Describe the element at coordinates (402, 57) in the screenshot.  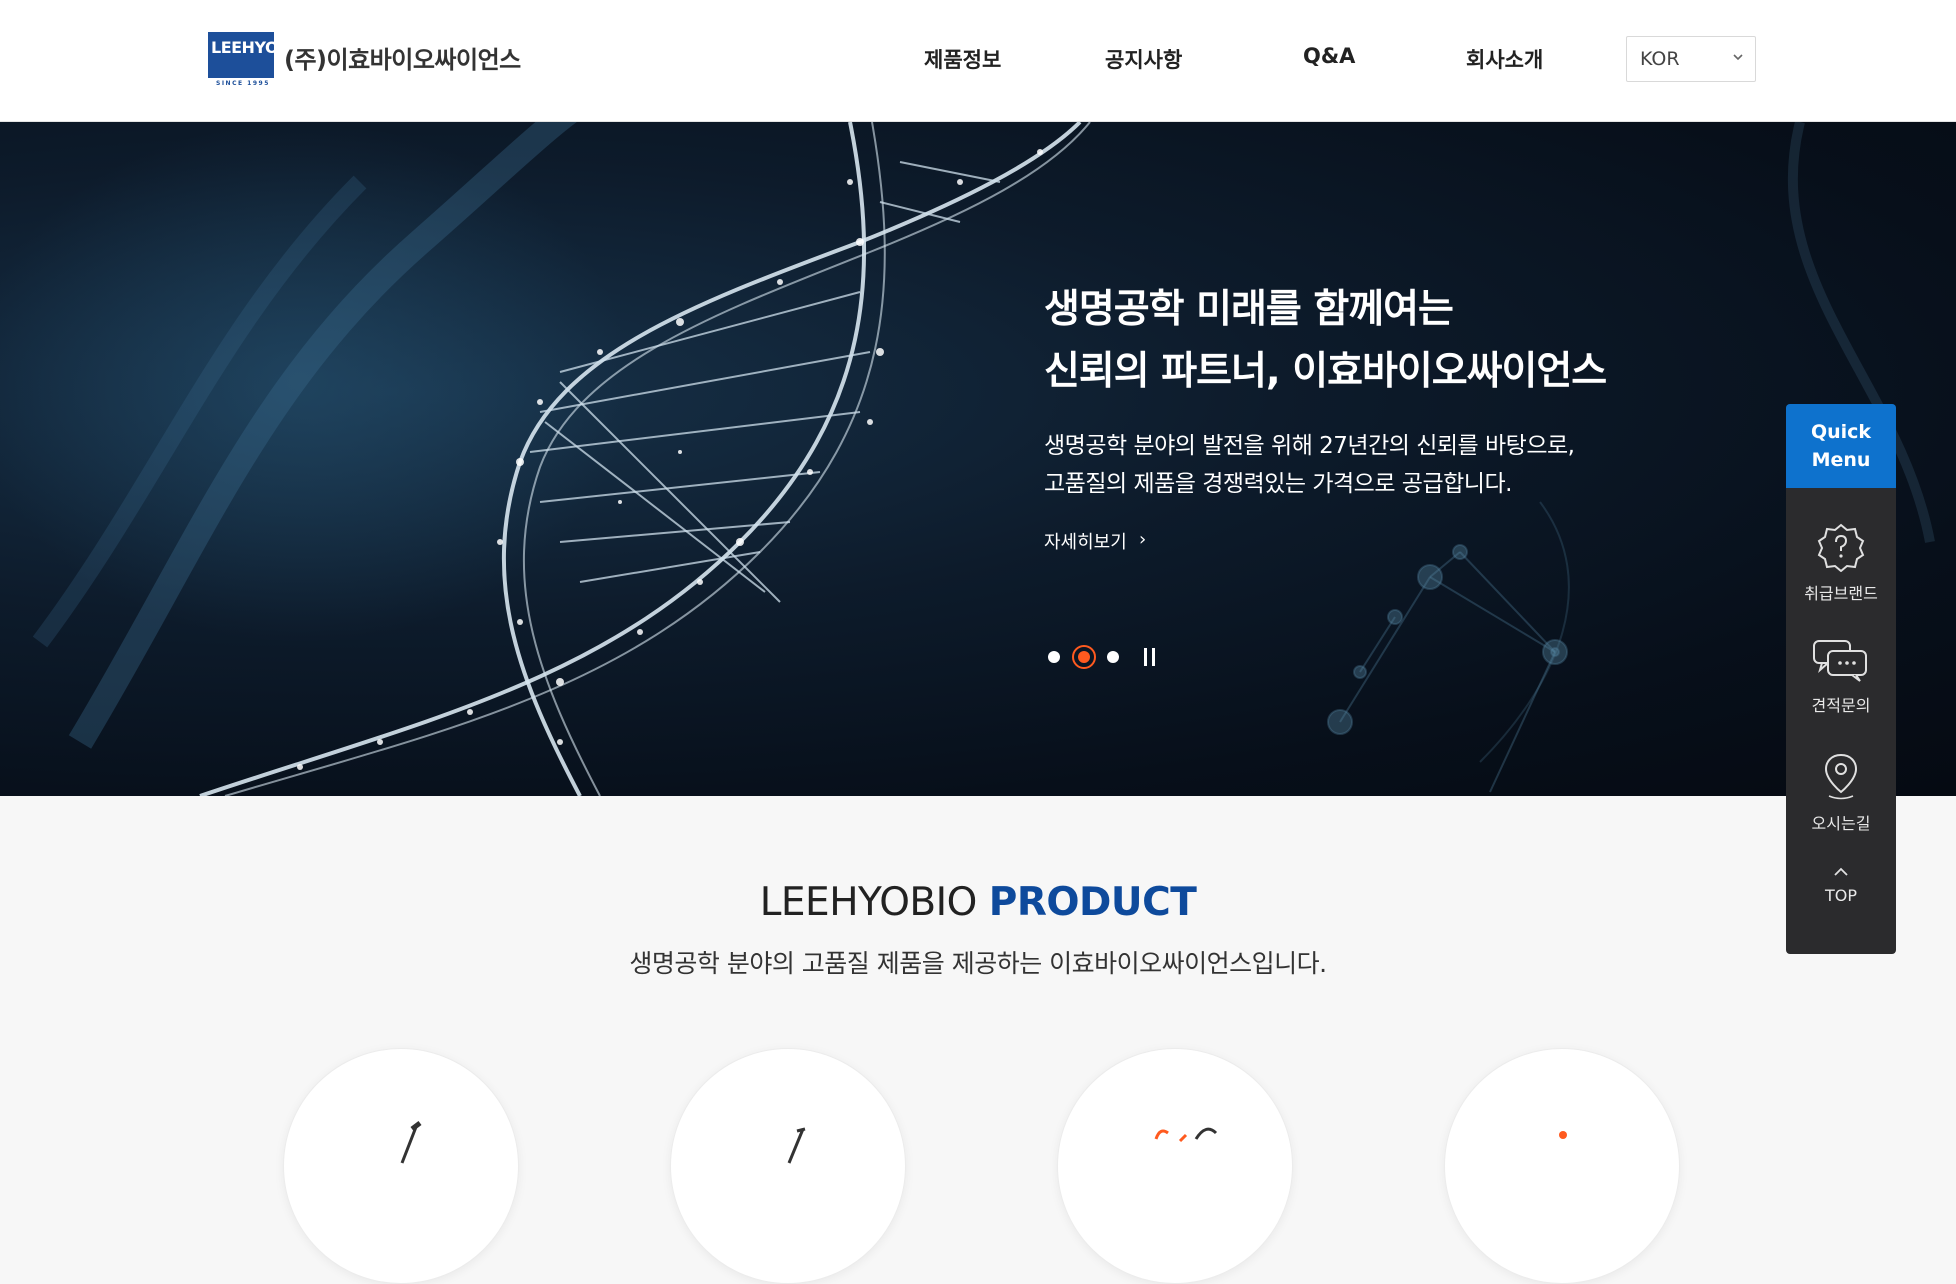
I see `company-name: (주)이효바이오싸이언스` at that location.